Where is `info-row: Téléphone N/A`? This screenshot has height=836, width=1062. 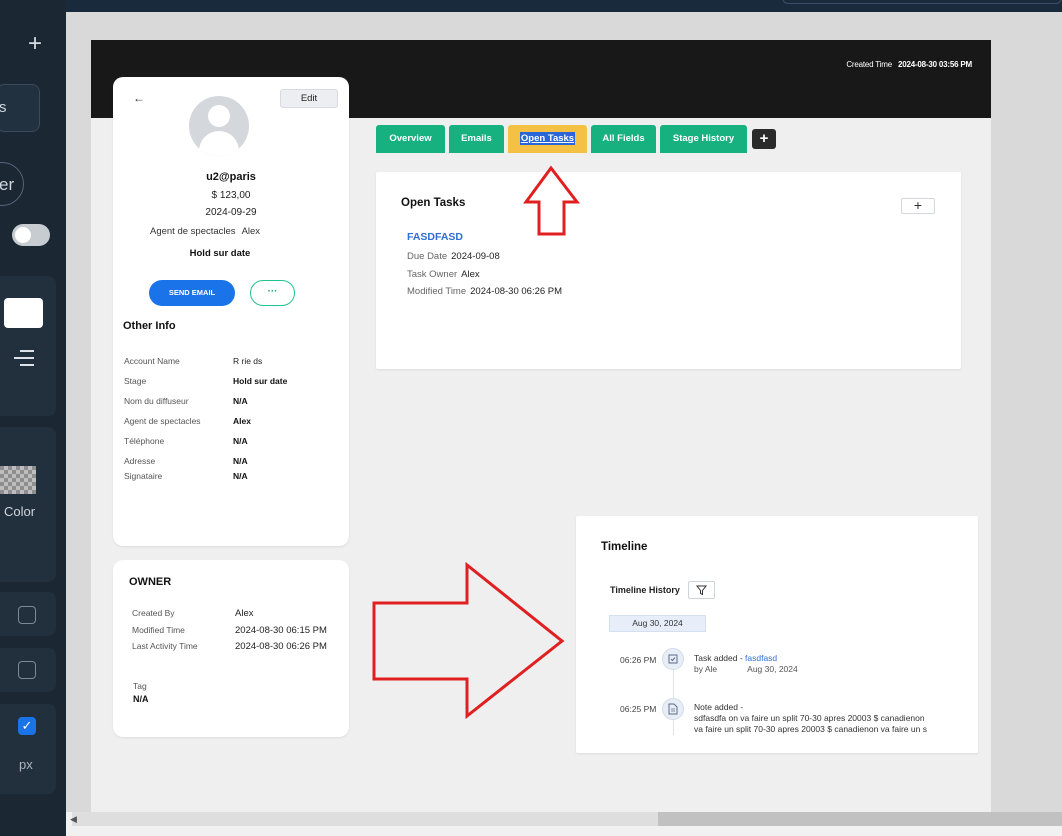
info-row: Téléphone N/A is located at coordinates (186, 441).